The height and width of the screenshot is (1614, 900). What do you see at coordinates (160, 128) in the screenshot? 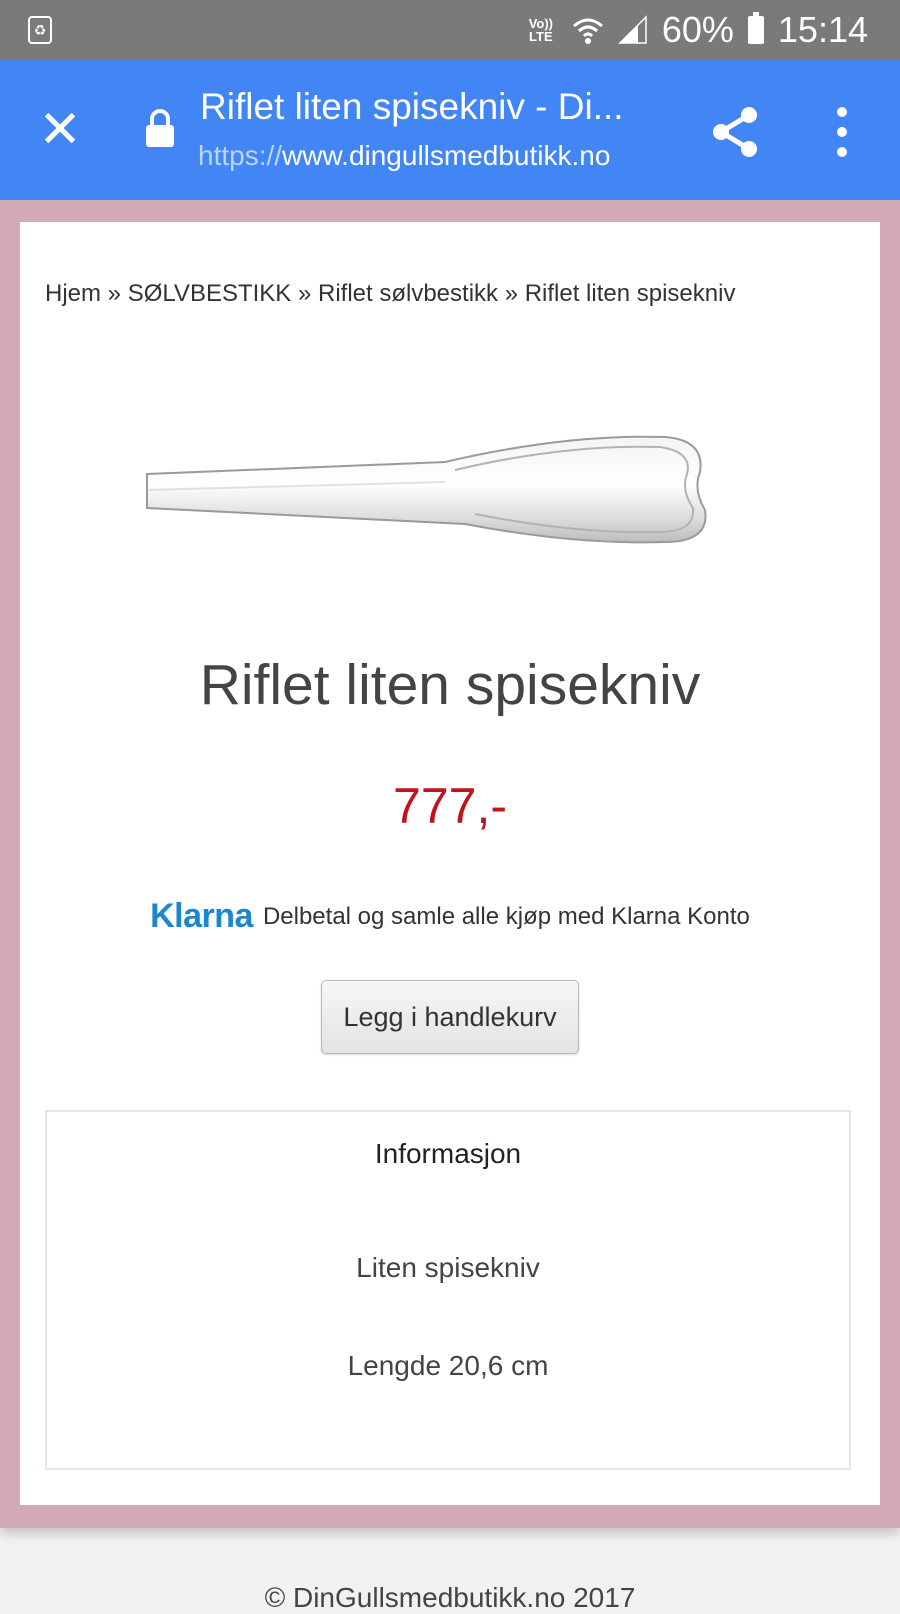
I see `lock-icon` at bounding box center [160, 128].